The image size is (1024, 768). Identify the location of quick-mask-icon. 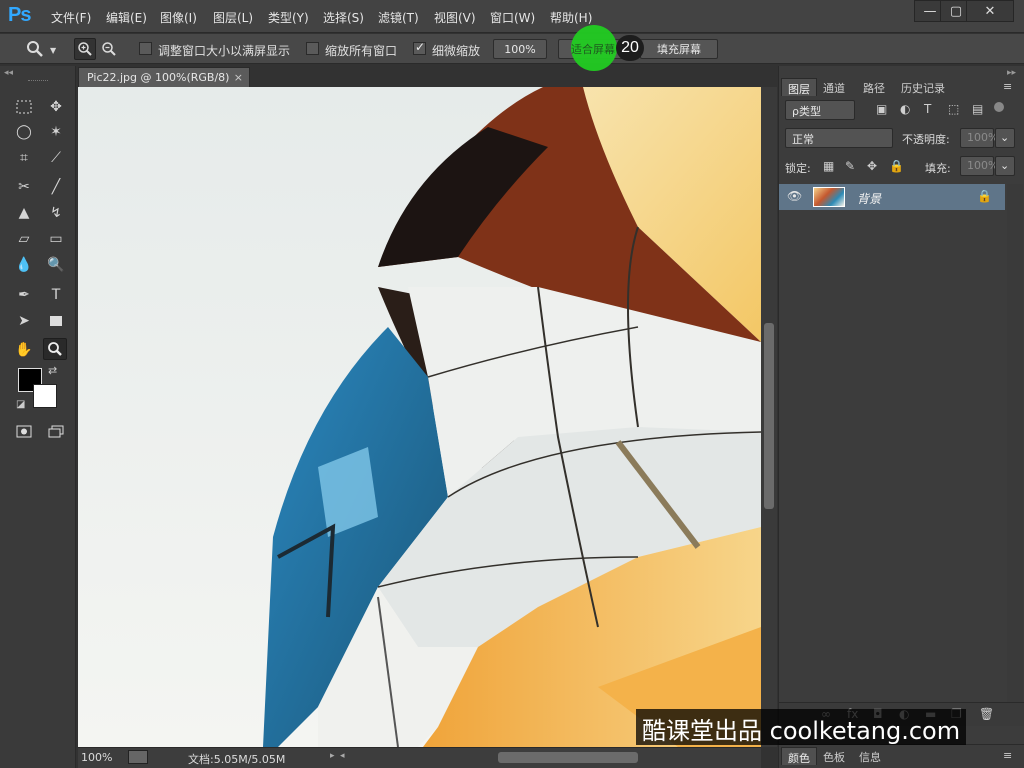
(24, 431).